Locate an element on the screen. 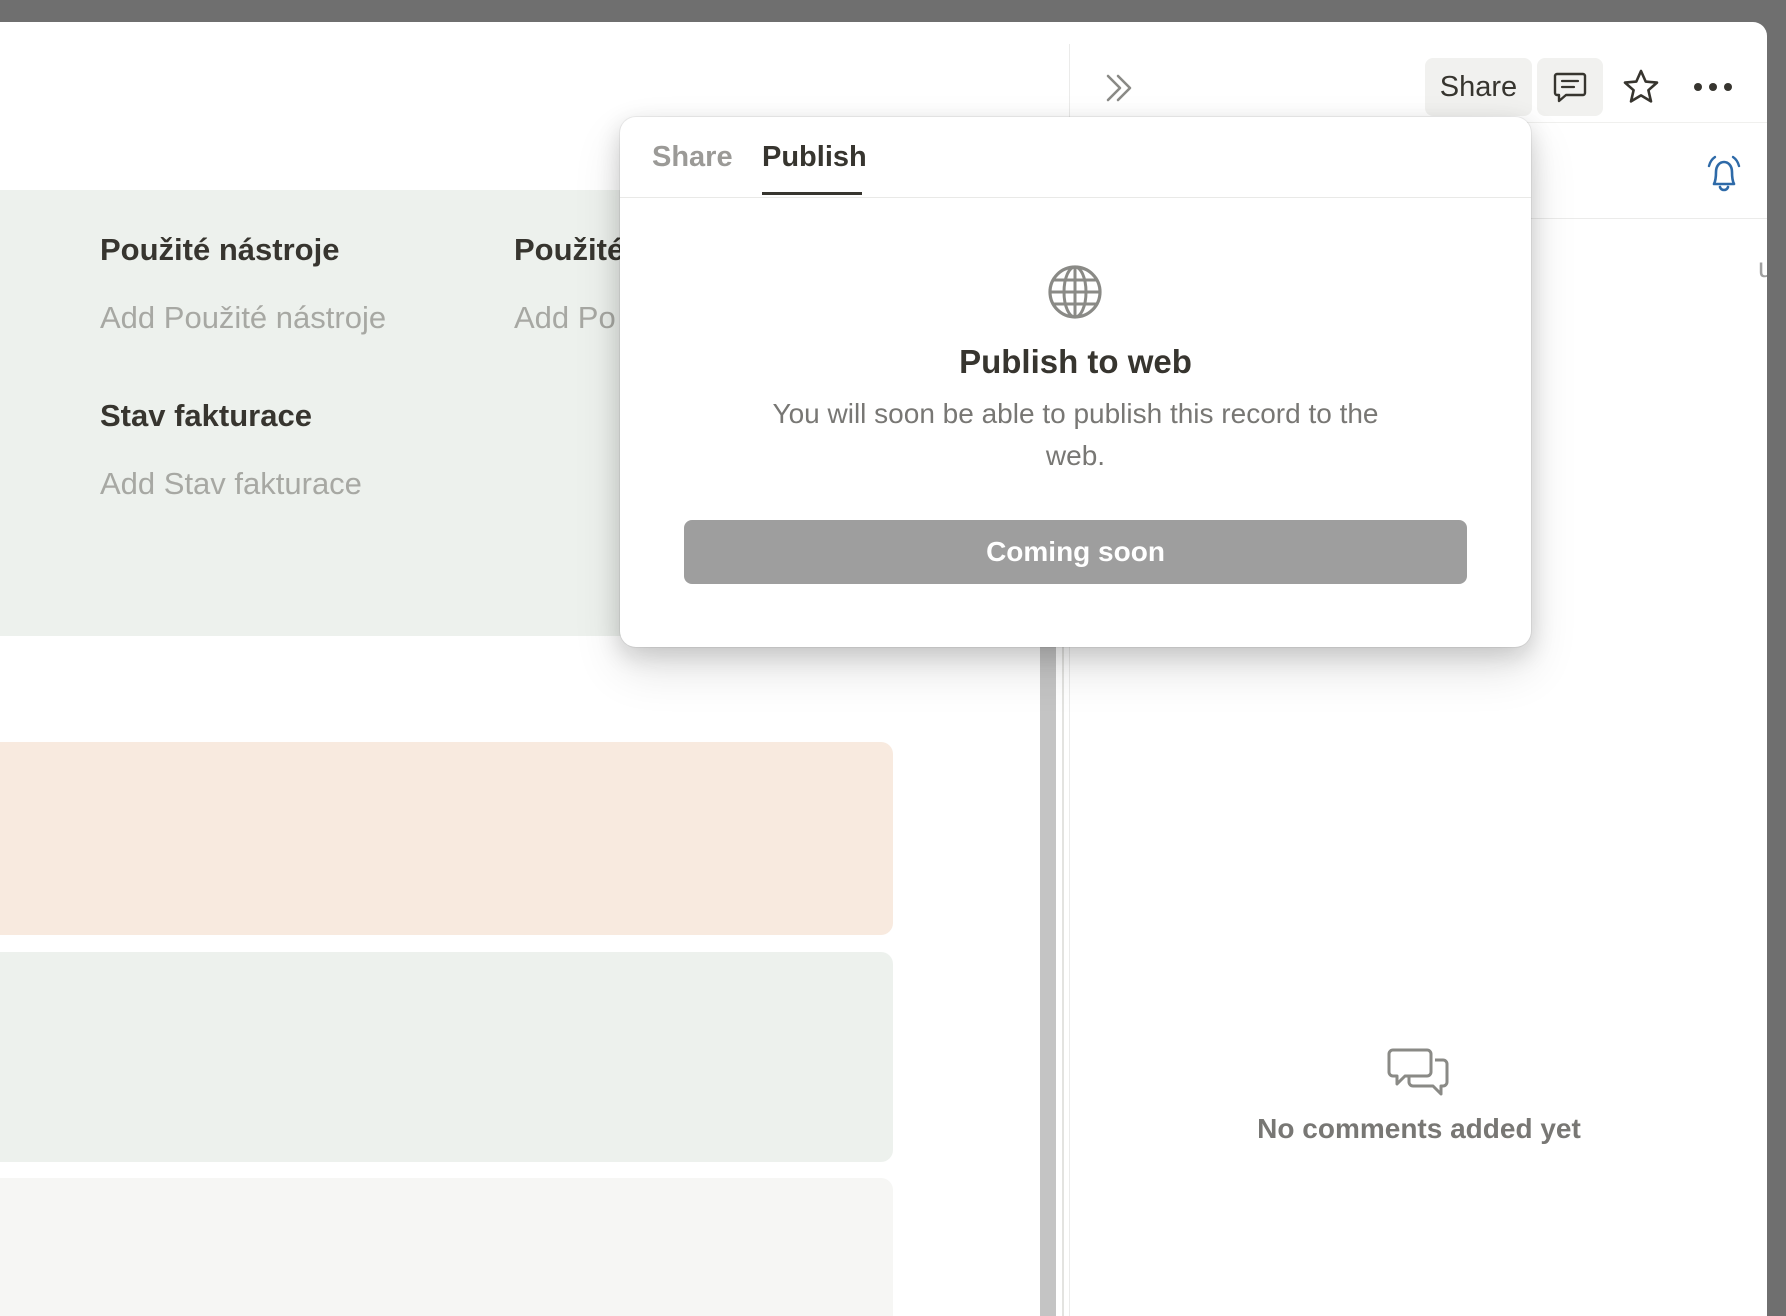  coming-soon-button: Coming soon is located at coordinates (1075, 552).